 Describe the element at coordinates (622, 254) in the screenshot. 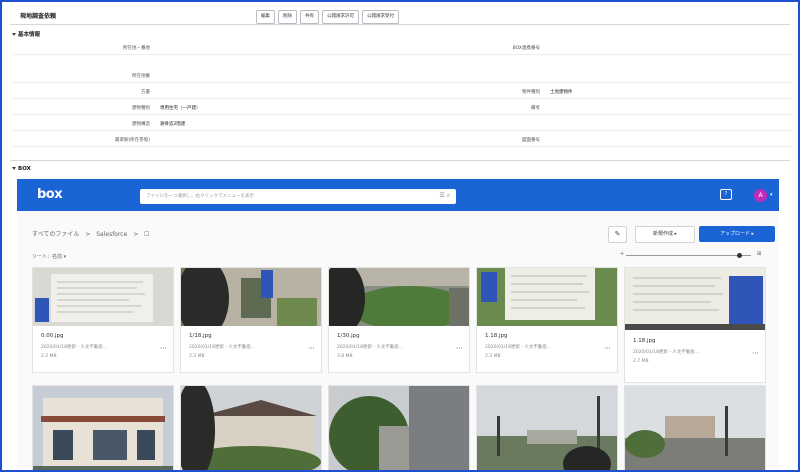

I see `zoom-out-icon: +` at that location.